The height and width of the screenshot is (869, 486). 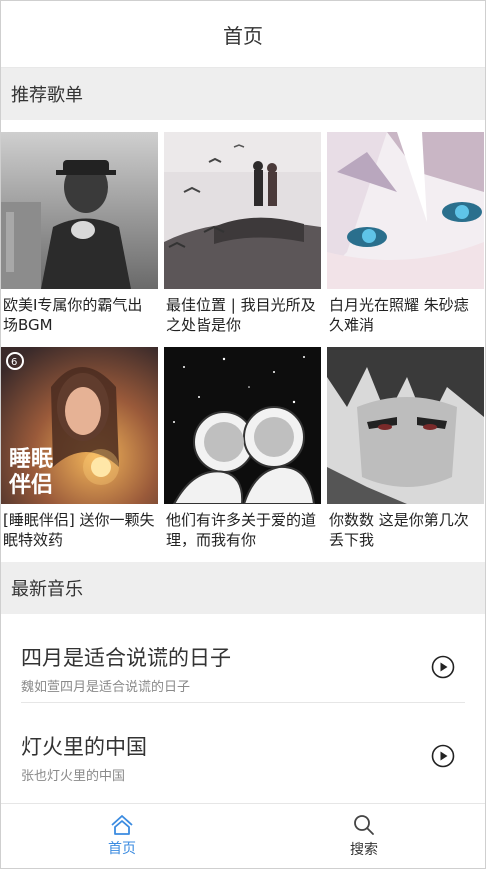 I want to click on song-item: 灯火里的中国 张也灯火里的中国, so click(x=243, y=747).